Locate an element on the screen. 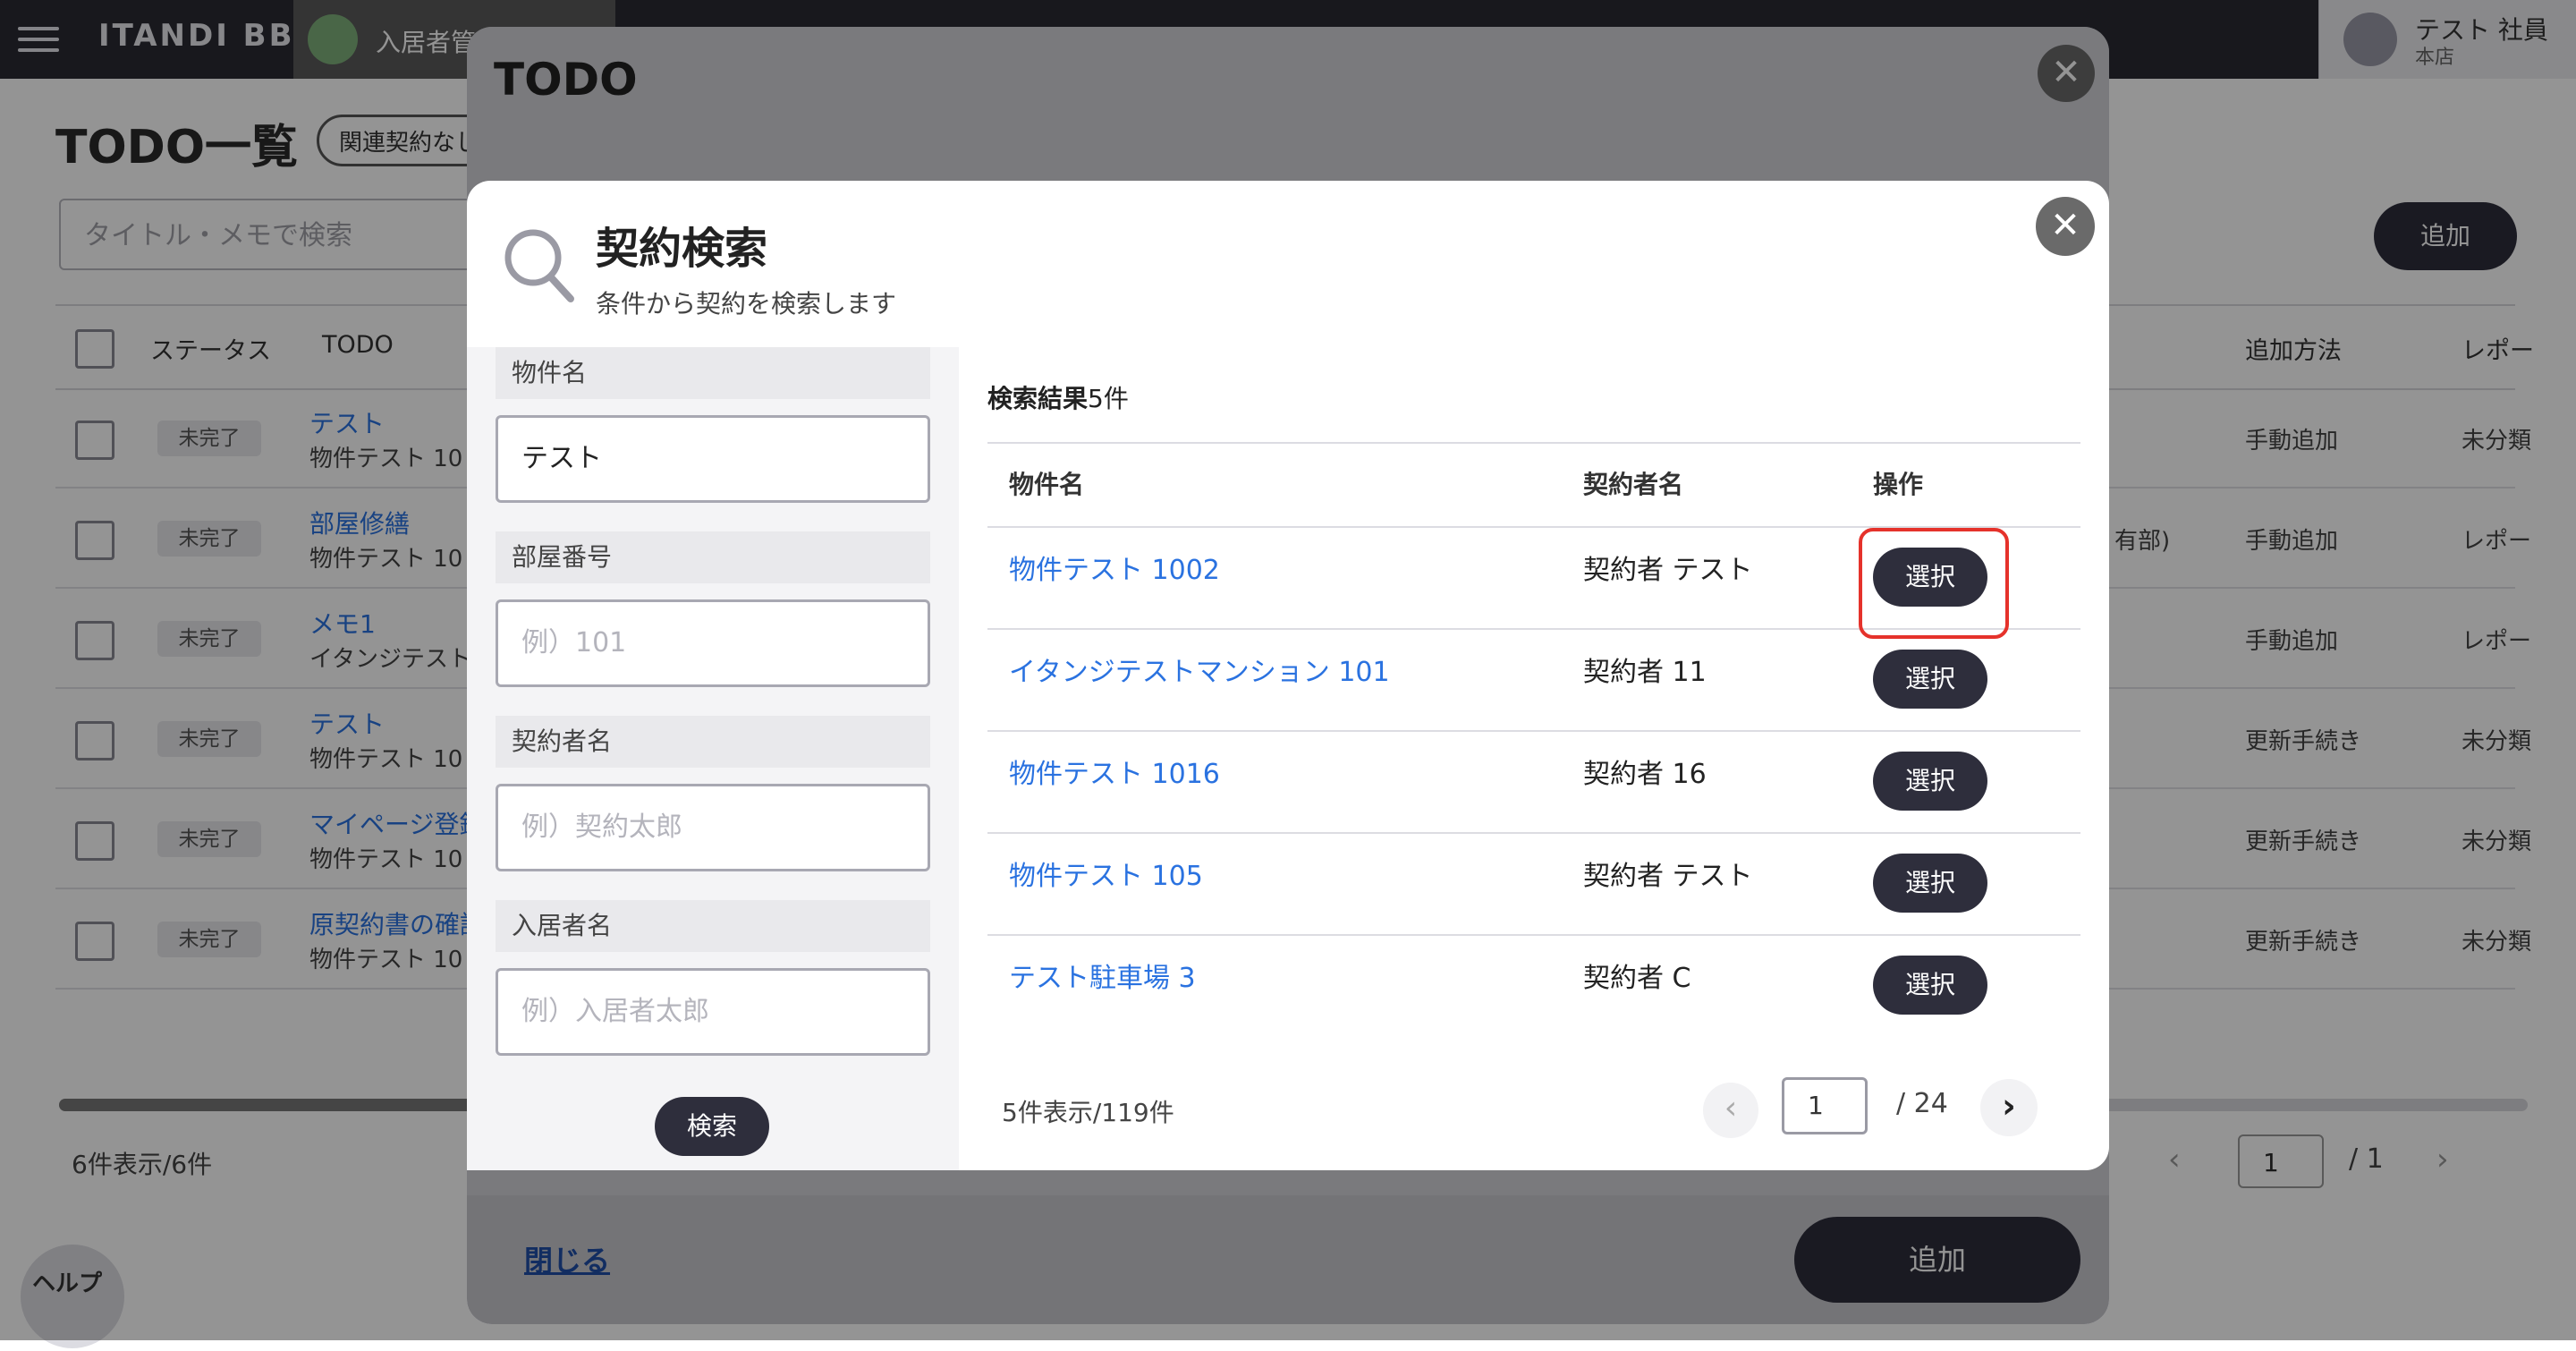 The image size is (2576, 1351). results-count: 検索結果5件 is located at coordinates (1058, 397).